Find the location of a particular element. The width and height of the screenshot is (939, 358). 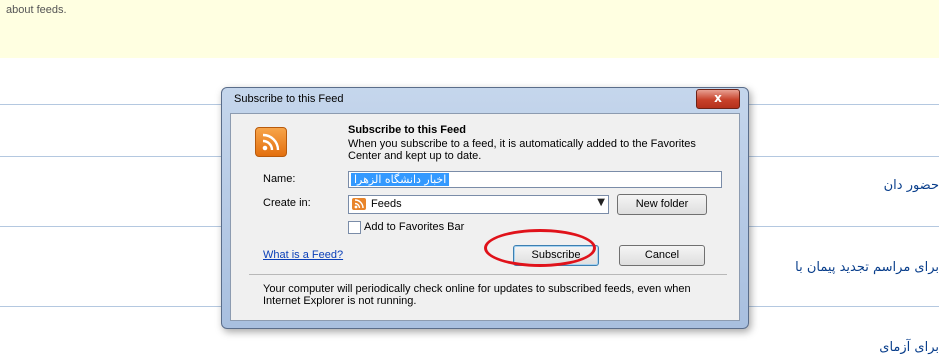

name-field: اخبار دانشگاه الزهرا is located at coordinates (535, 179).